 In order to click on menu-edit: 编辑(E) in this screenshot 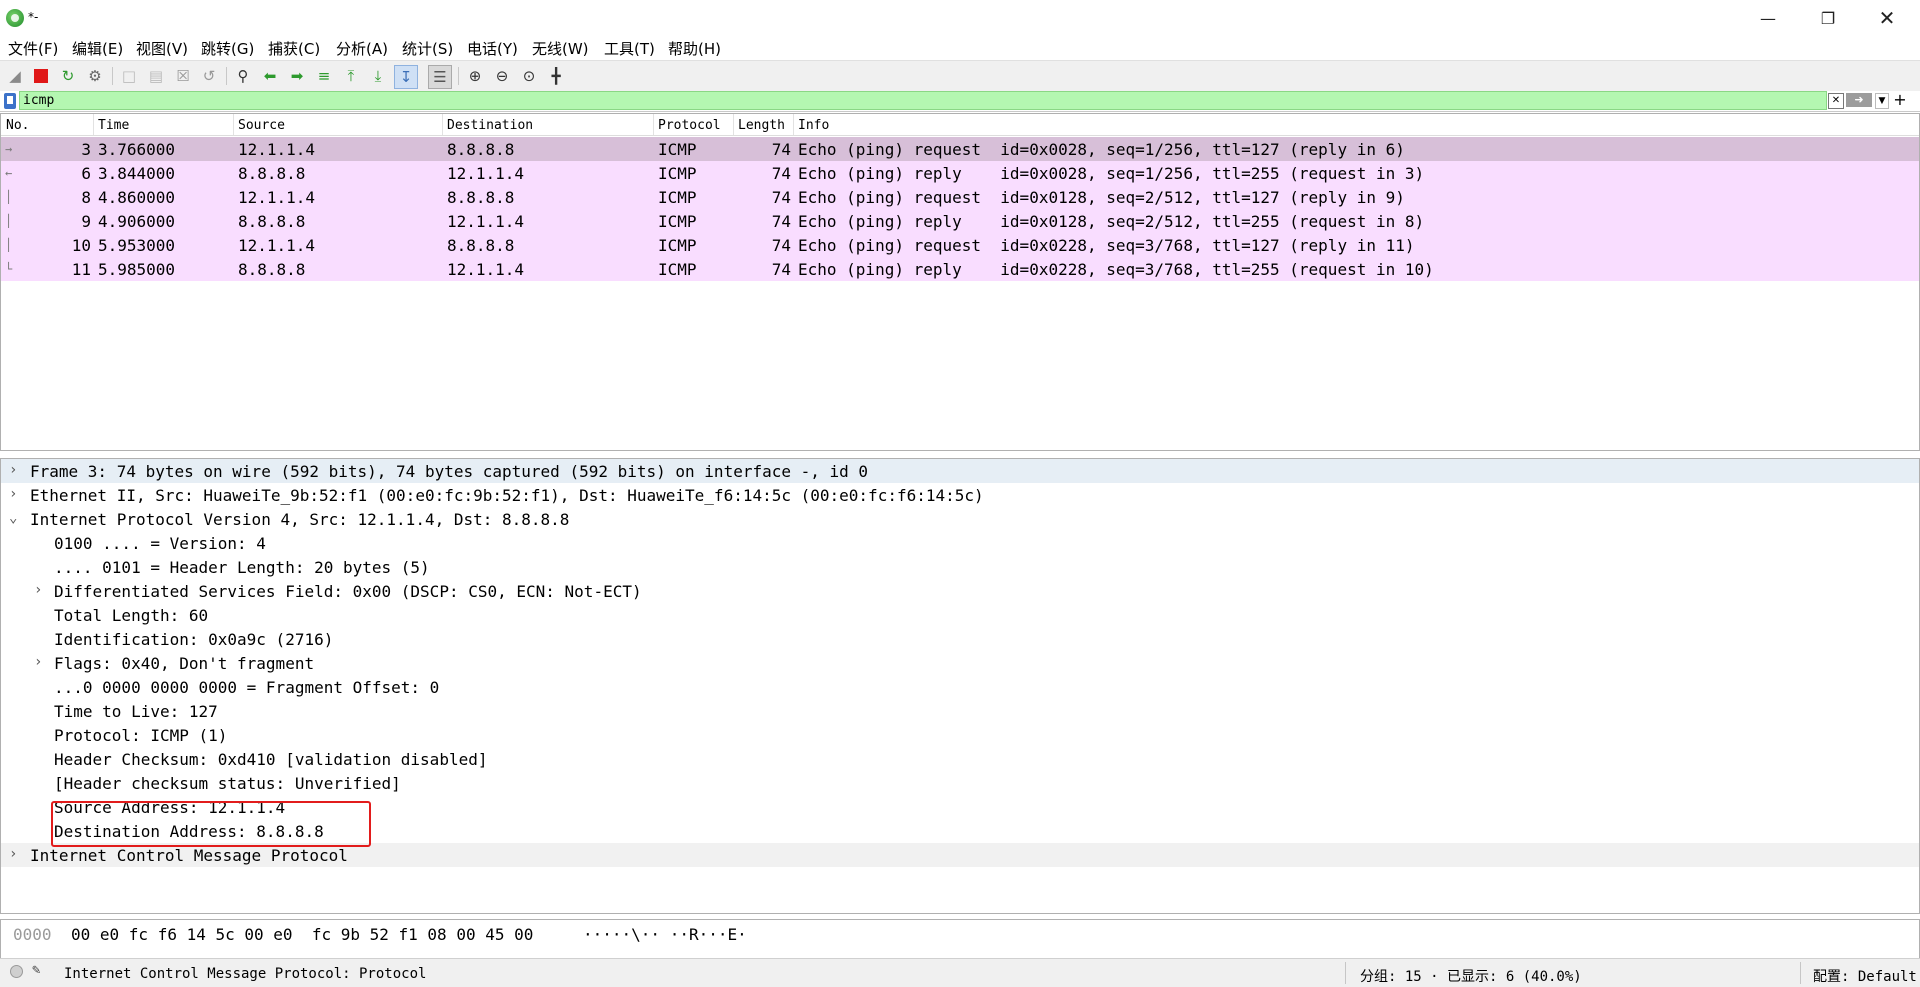, I will do `click(97, 48)`.